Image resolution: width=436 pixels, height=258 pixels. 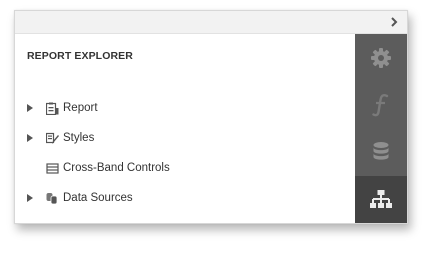 I want to click on collapse-panel-button, so click(x=394, y=22).